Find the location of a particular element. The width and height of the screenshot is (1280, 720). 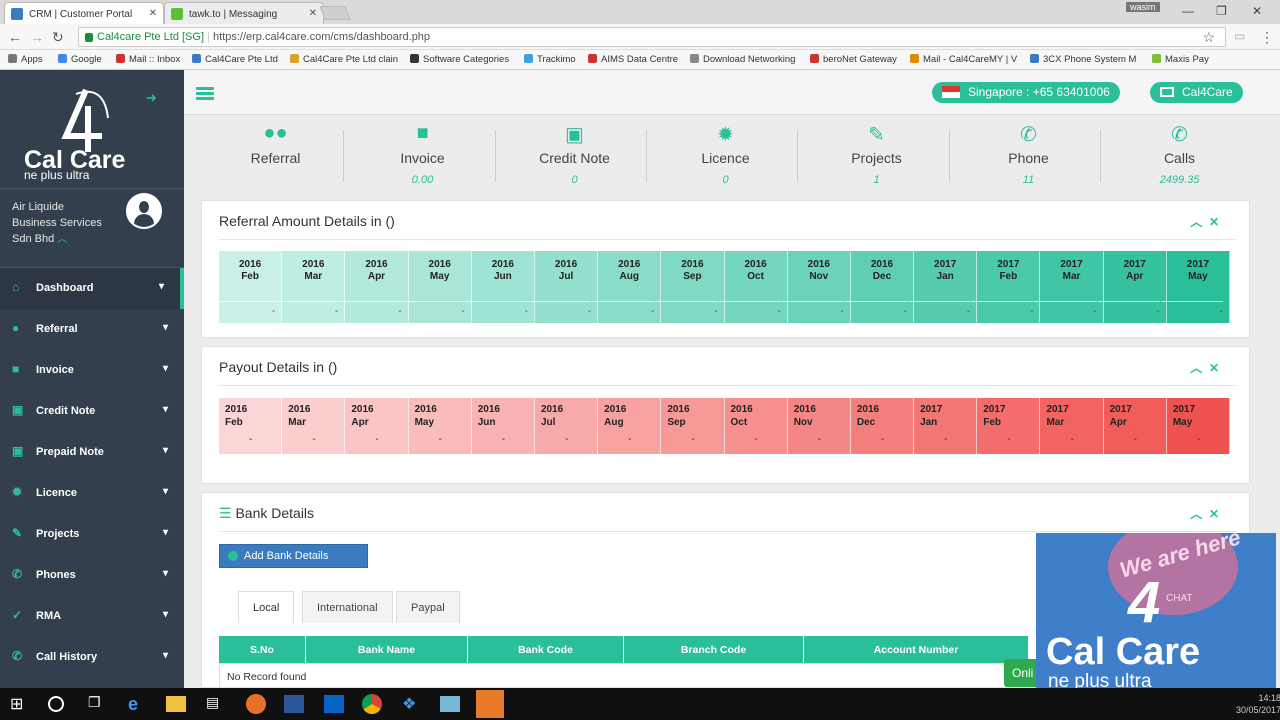

sidebar-item-prepaid-note: ▣ Prepaid Note ▾ is located at coordinates (92, 452).